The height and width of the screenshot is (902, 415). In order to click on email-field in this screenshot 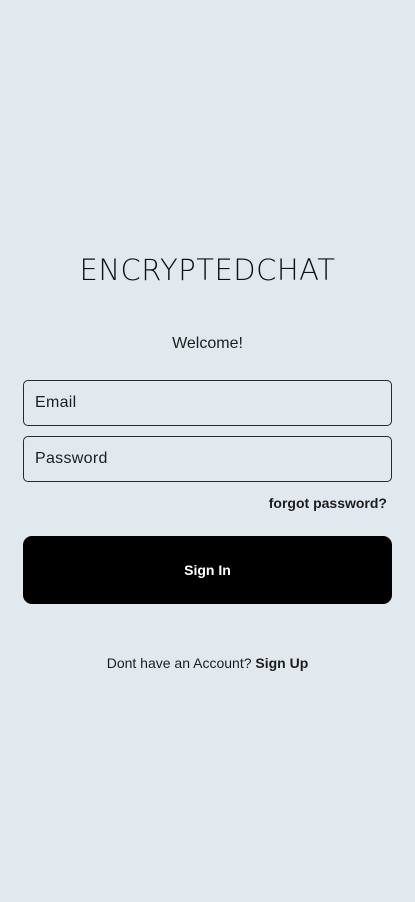, I will do `click(207, 403)`.